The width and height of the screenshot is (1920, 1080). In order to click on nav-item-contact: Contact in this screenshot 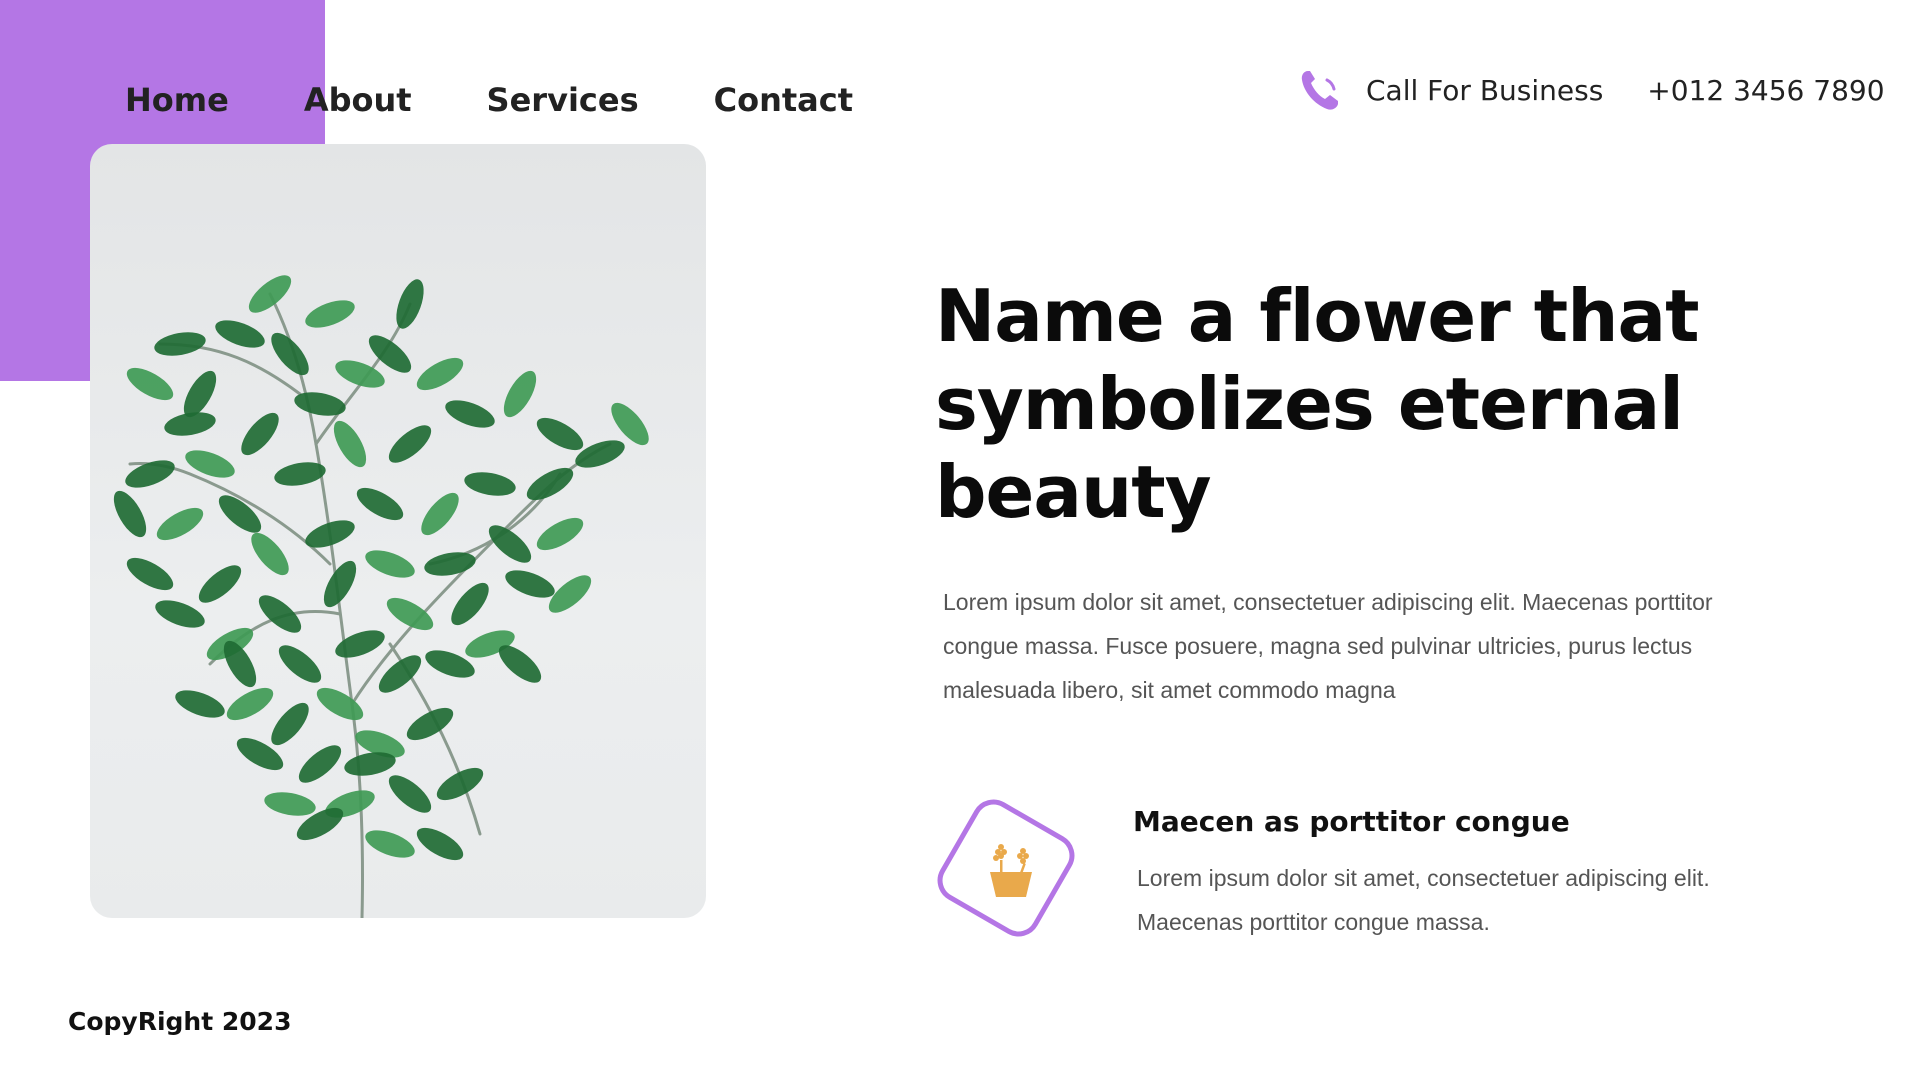, I will do `click(783, 100)`.